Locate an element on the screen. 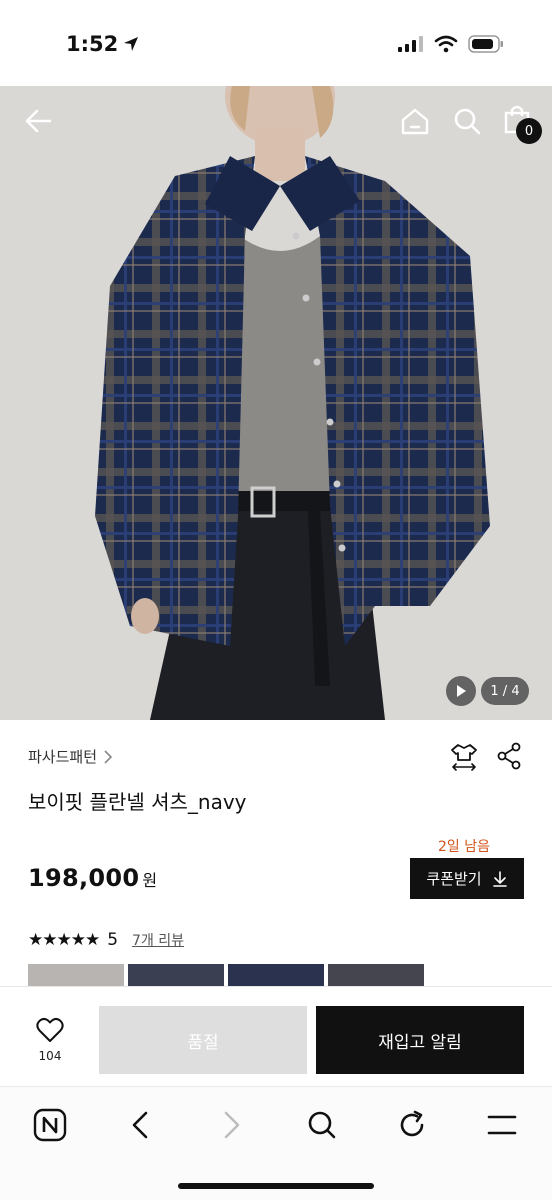 This screenshot has height=1200, width=552. product-title: 보이핏 플란넬 셔츠_navy is located at coordinates (137, 802).